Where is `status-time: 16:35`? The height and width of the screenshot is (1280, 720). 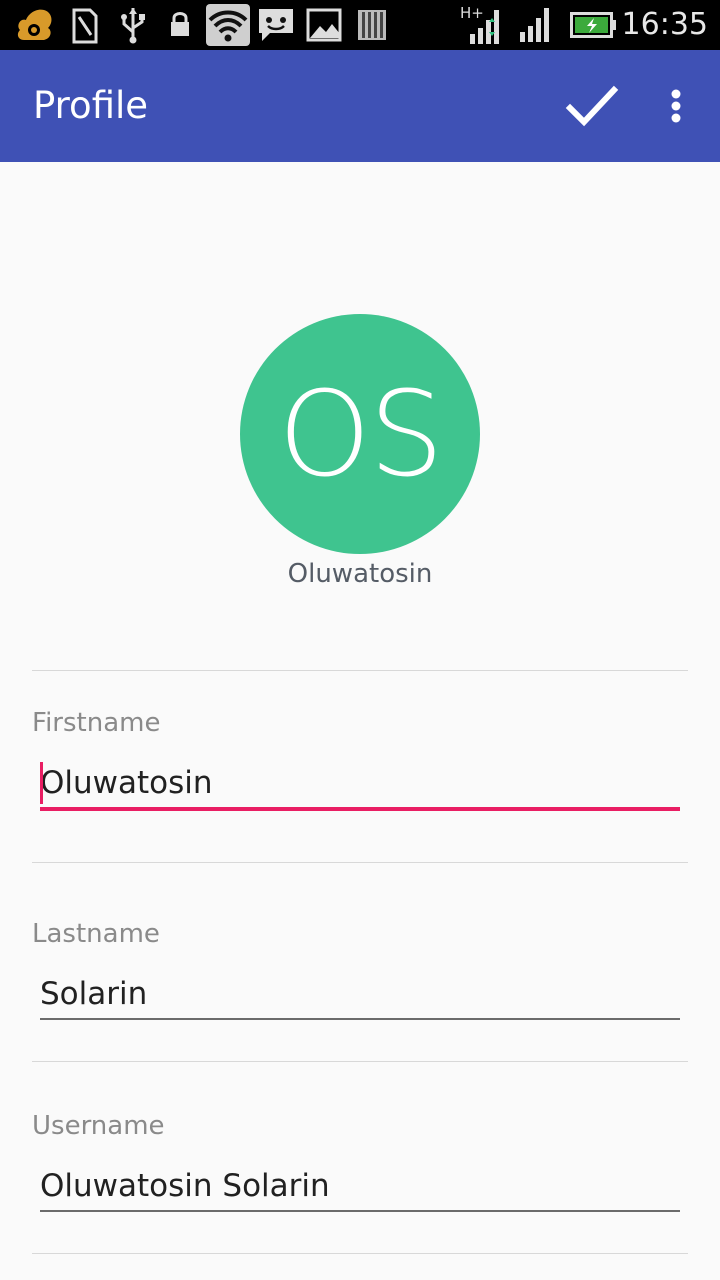 status-time: 16:35 is located at coordinates (664, 24).